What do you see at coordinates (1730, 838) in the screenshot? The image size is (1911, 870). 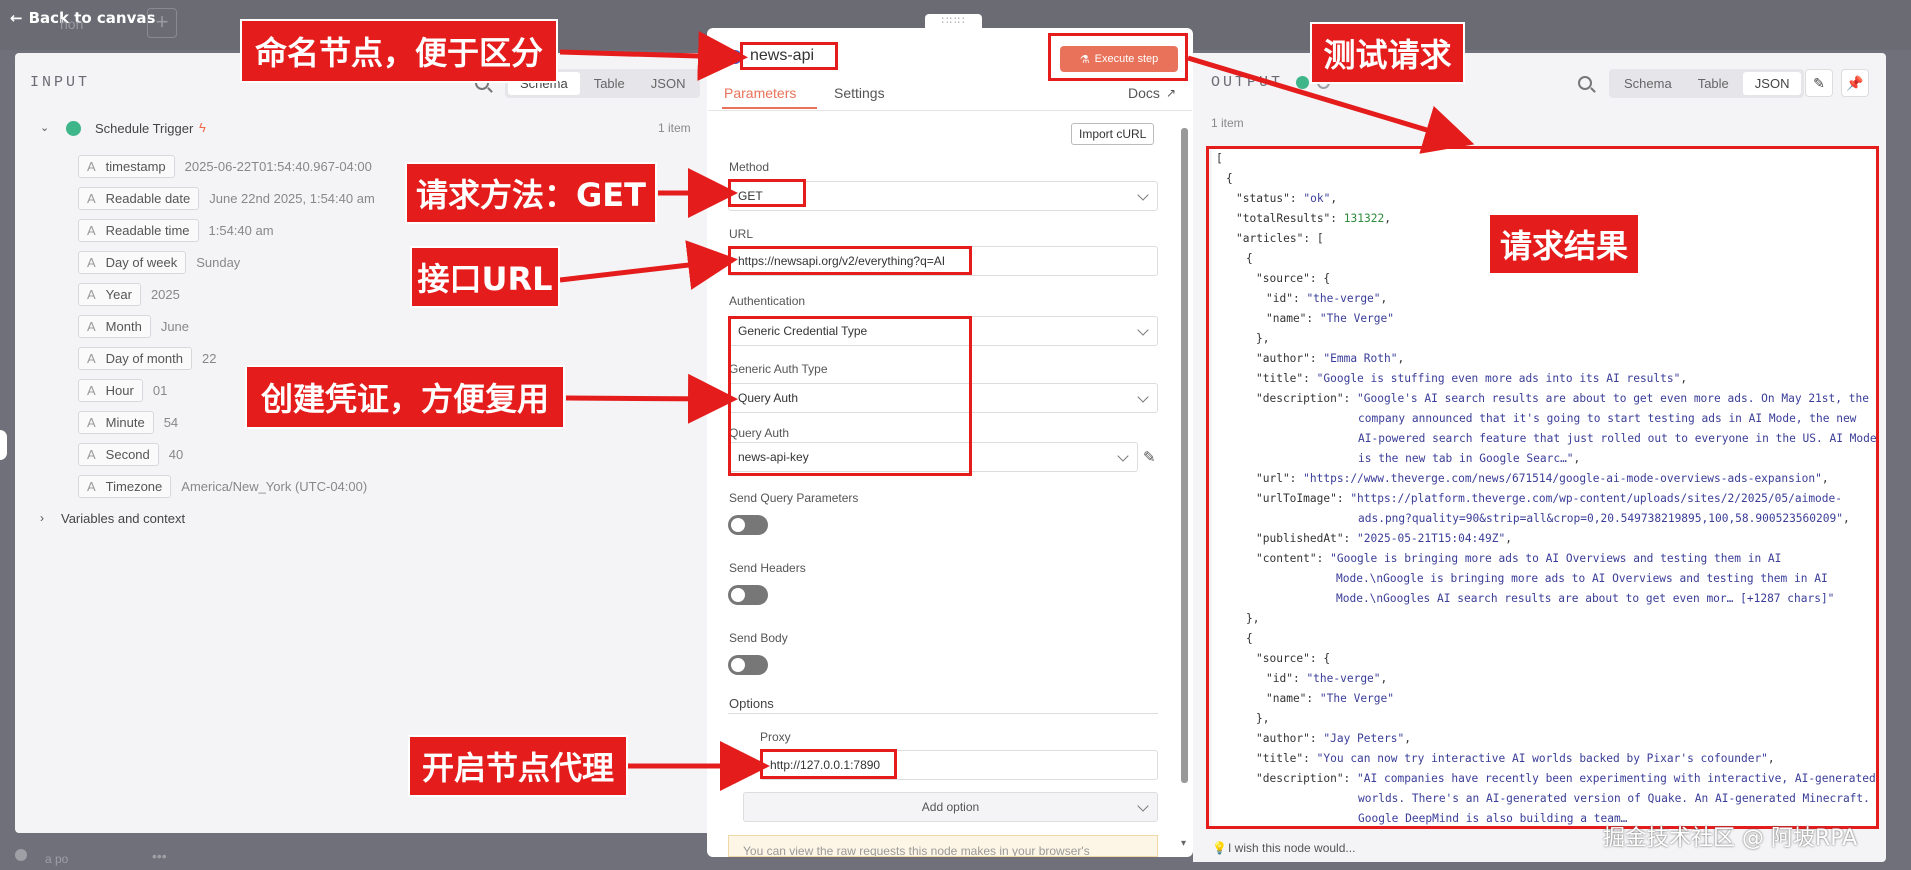 I see `watermark: 掘金技术社区 @ 阿坡RPA` at bounding box center [1730, 838].